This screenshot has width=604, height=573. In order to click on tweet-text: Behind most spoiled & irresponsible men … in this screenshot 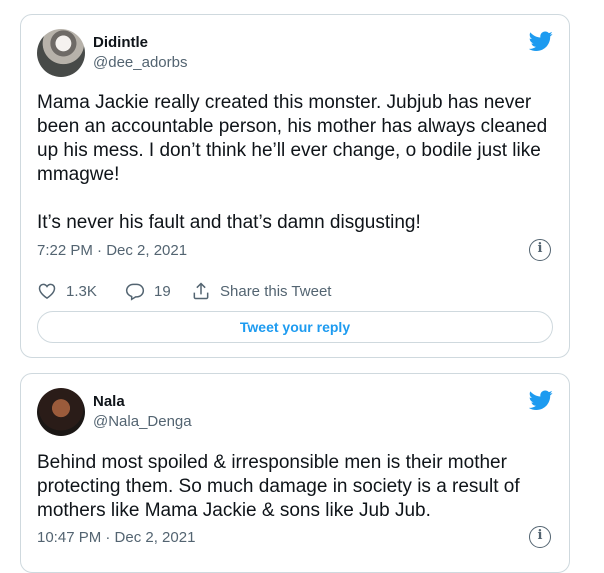, I will do `click(281, 486)`.